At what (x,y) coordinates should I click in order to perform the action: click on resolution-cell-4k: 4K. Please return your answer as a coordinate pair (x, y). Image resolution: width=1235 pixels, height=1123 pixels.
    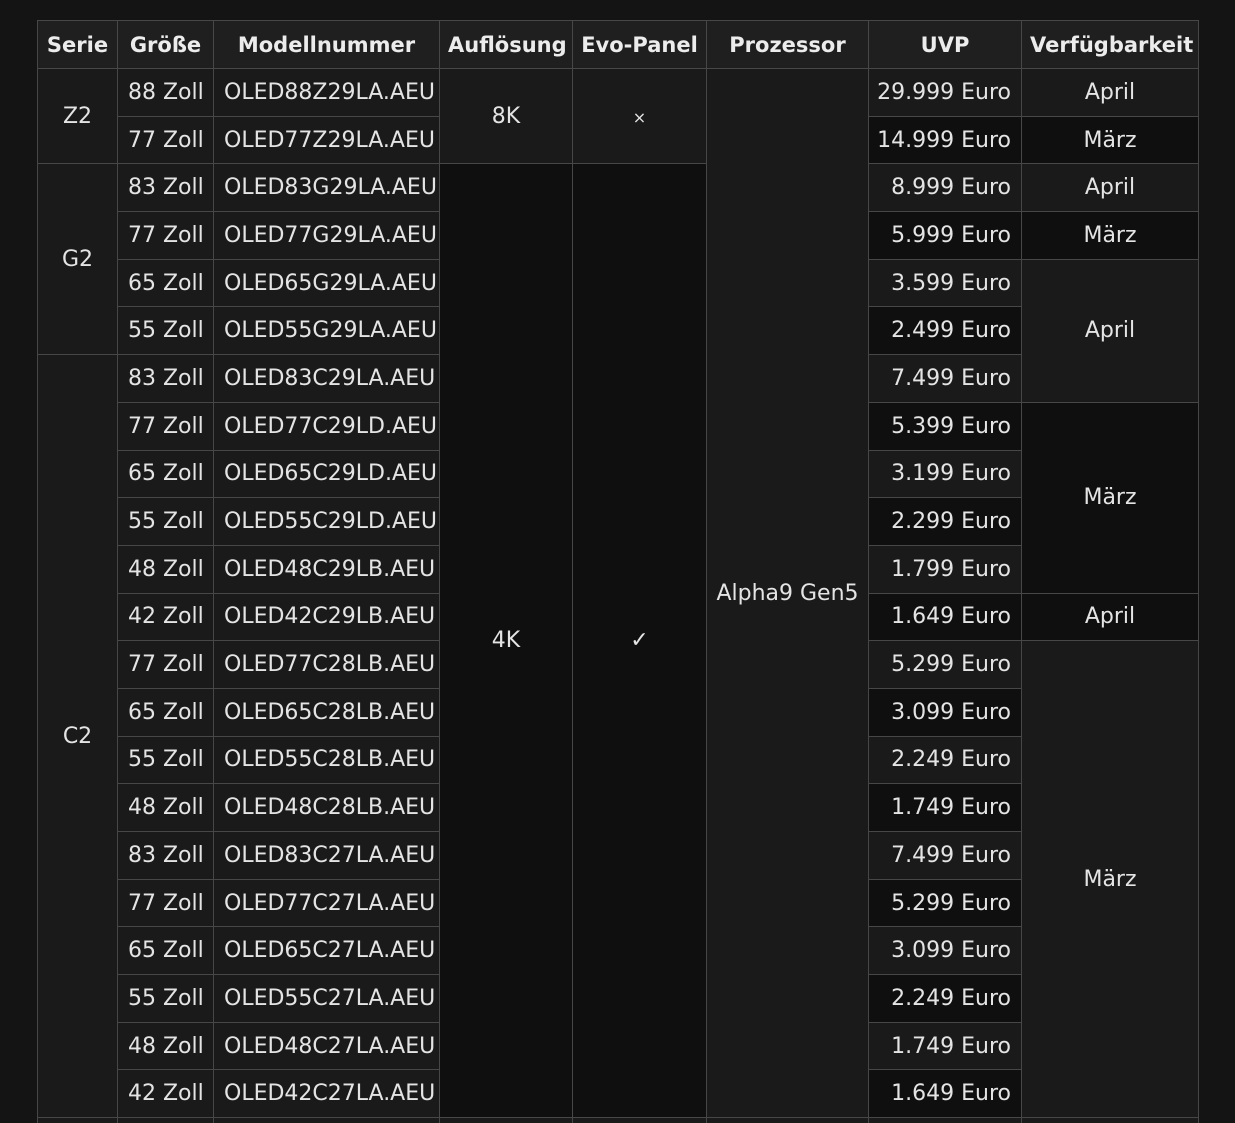
    Looking at the image, I should click on (506, 641).